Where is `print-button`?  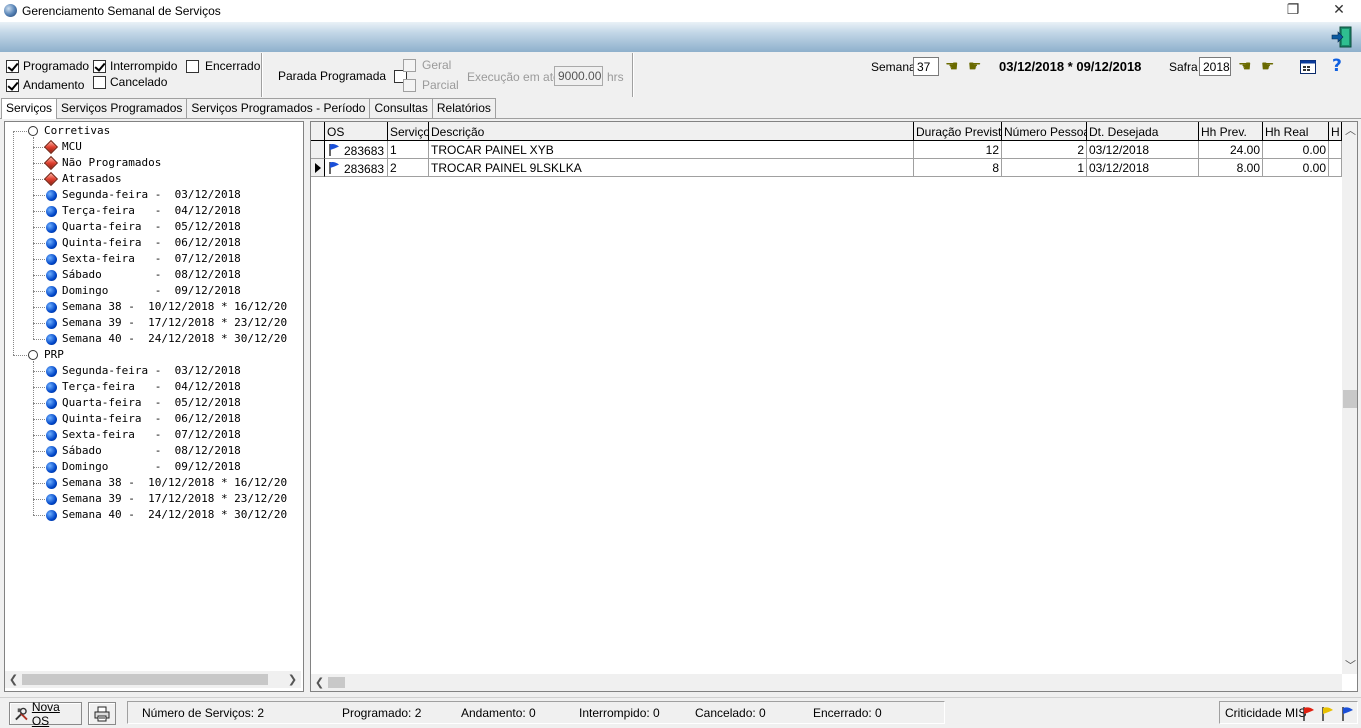
print-button is located at coordinates (102, 713).